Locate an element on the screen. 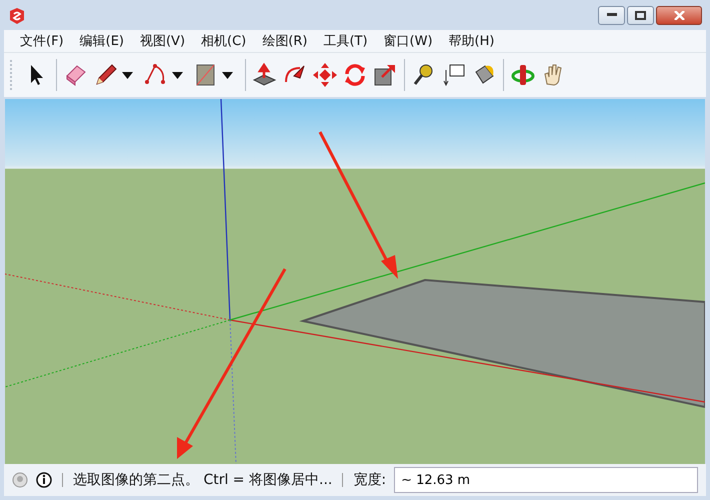 This screenshot has height=500, width=710. minimize-icon is located at coordinates (611, 15).